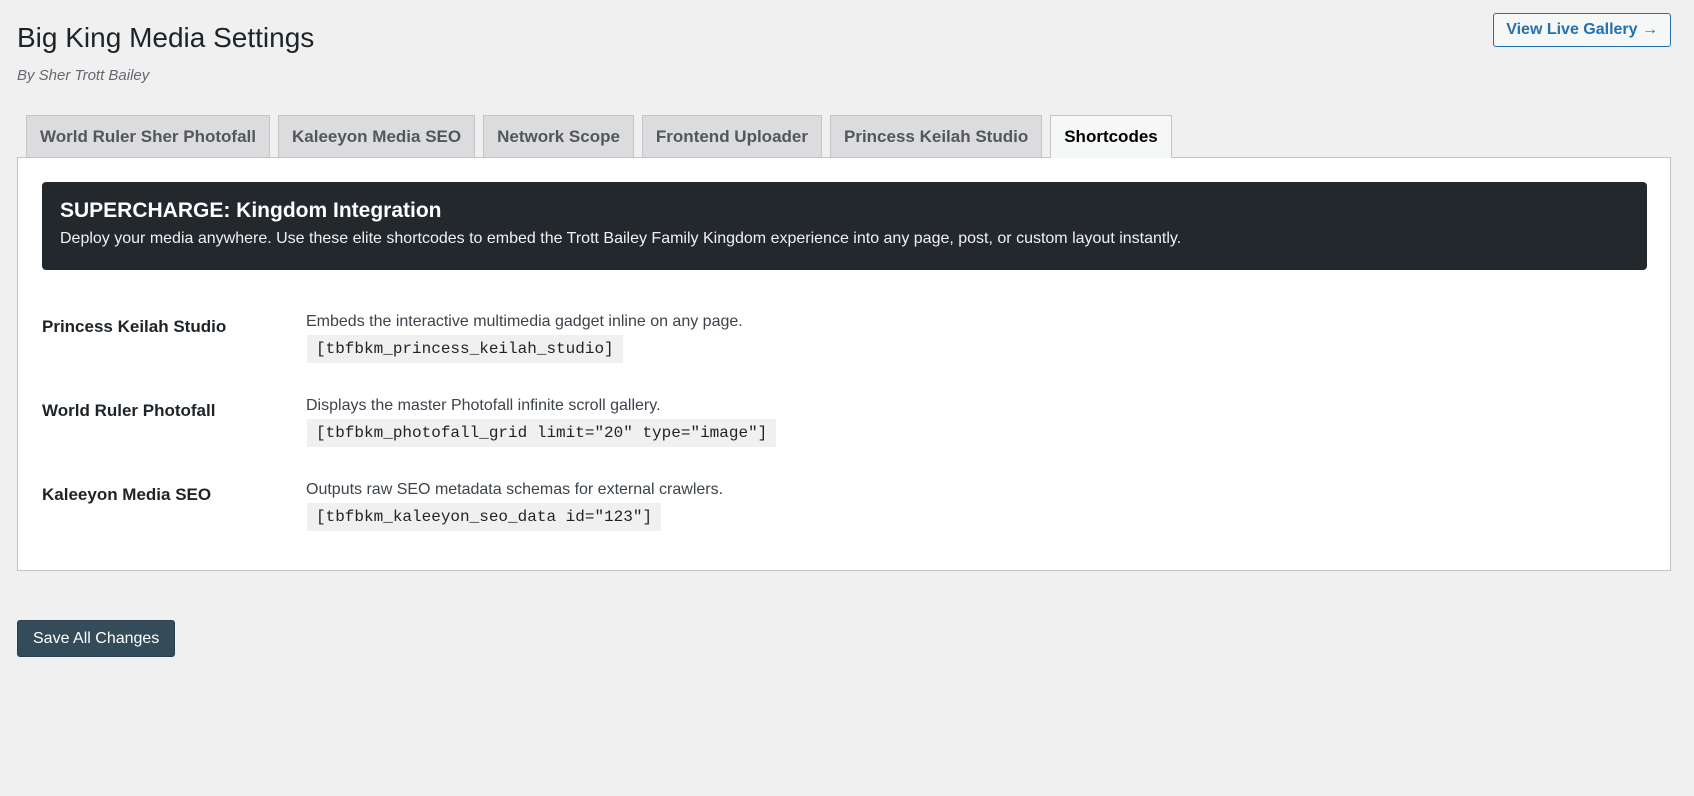 The height and width of the screenshot is (796, 1694). I want to click on tab-world-ruler-sher-photofall: World Ruler Sher Photofall, so click(148, 136).